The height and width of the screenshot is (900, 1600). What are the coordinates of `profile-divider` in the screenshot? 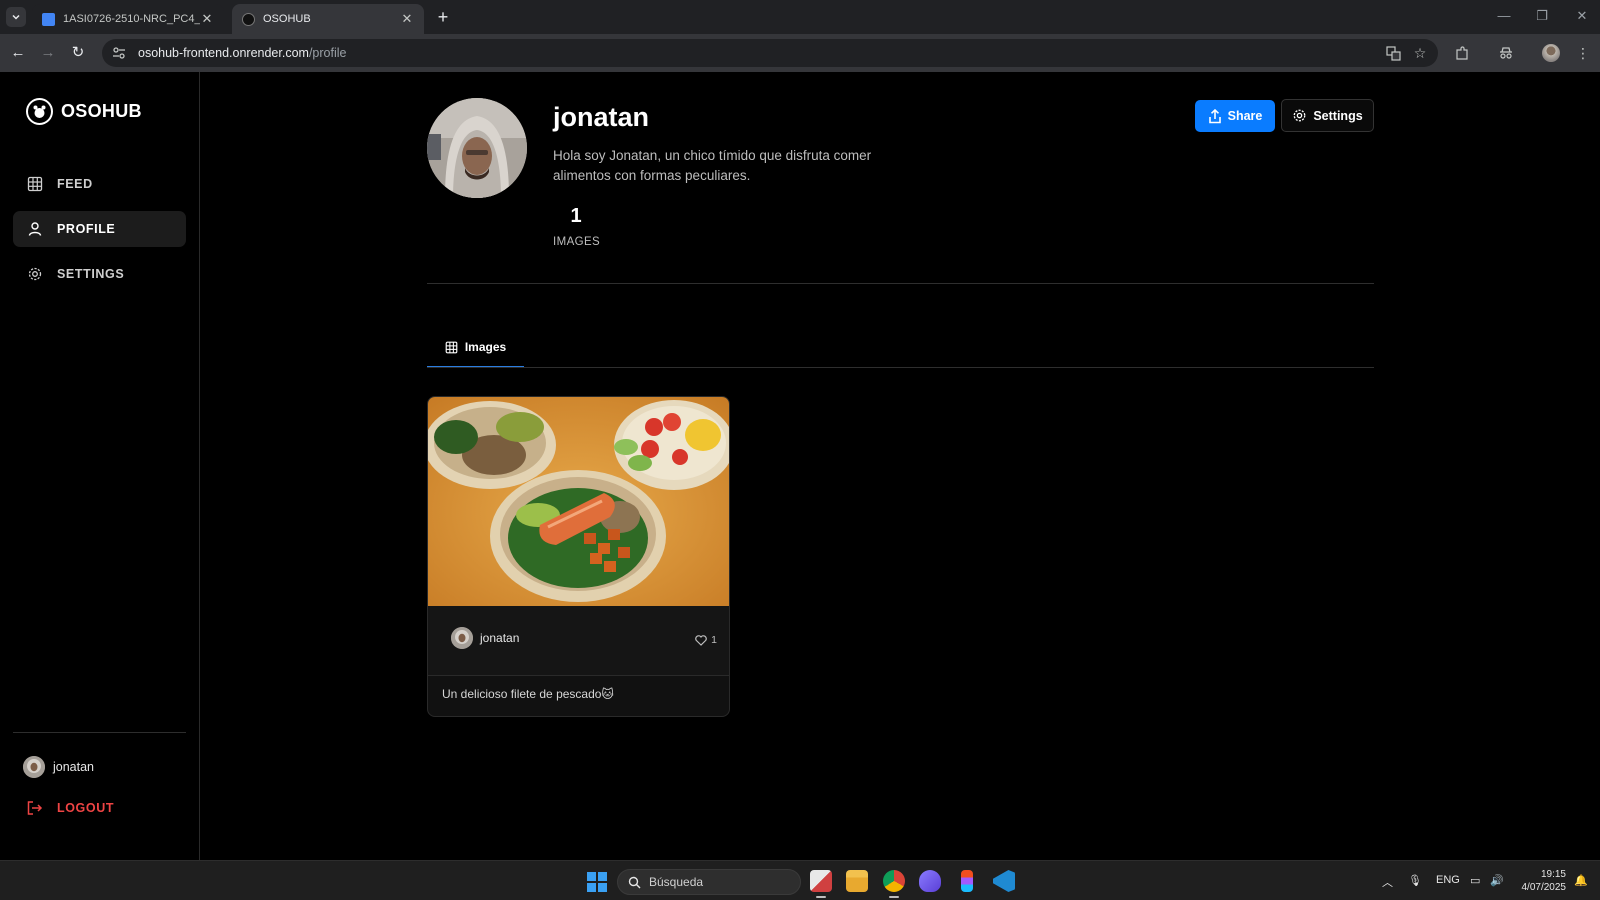 It's located at (900, 283).